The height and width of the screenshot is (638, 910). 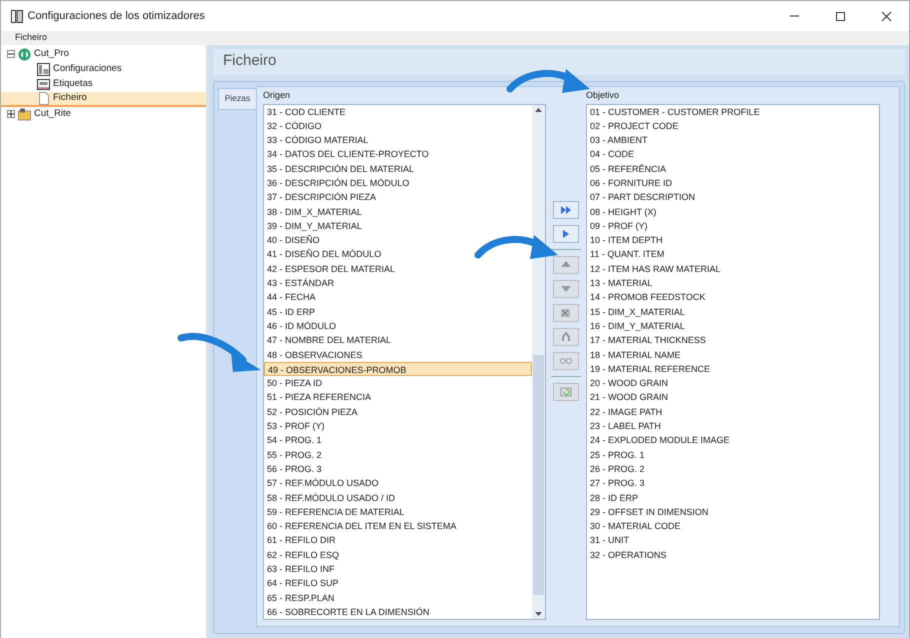 What do you see at coordinates (313, 355) in the screenshot?
I see `list-item: 48 - OBSERVACIONES` at bounding box center [313, 355].